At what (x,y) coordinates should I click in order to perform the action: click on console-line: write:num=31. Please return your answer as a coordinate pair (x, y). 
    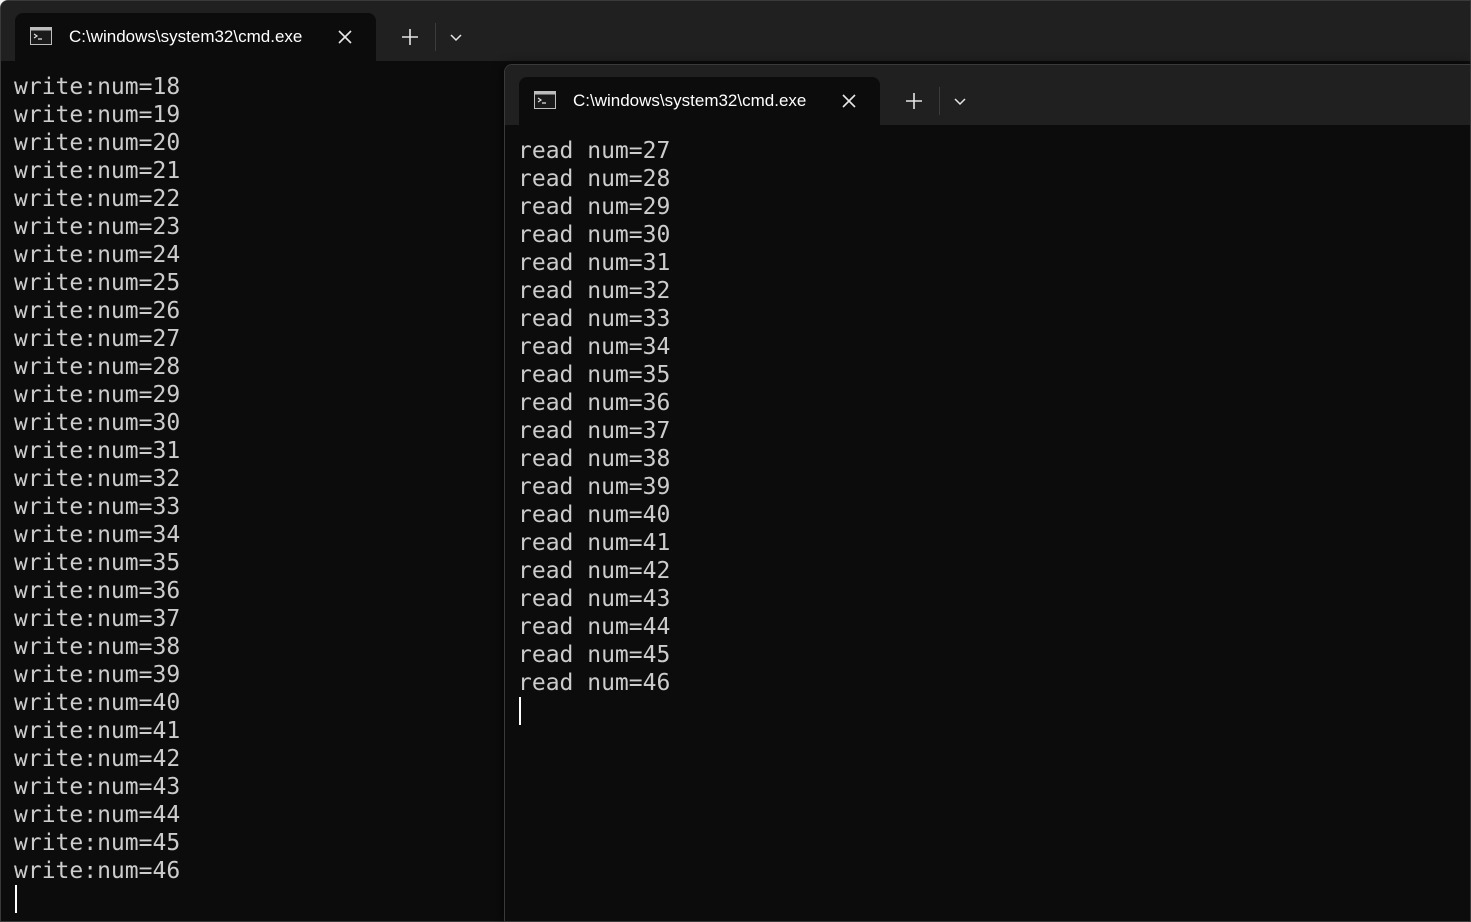
    Looking at the image, I should click on (97, 451).